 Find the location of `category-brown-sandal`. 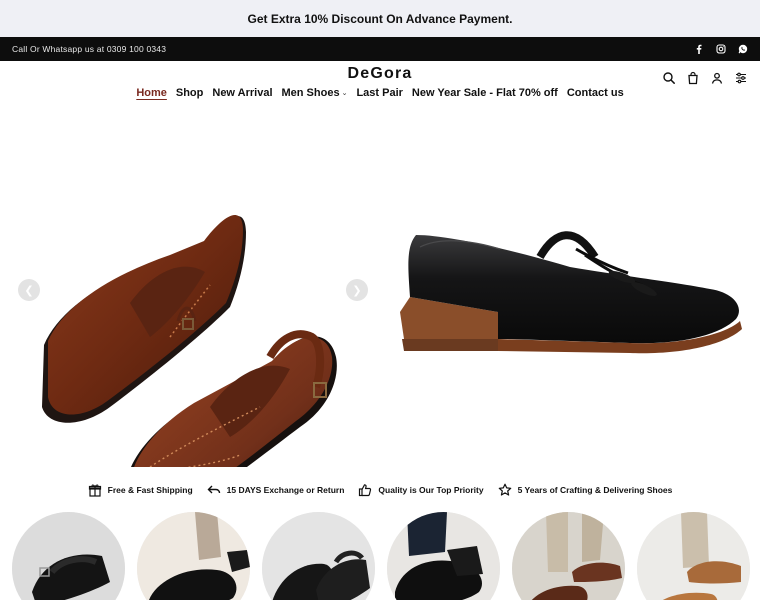

category-brown-sandal is located at coordinates (568, 556).